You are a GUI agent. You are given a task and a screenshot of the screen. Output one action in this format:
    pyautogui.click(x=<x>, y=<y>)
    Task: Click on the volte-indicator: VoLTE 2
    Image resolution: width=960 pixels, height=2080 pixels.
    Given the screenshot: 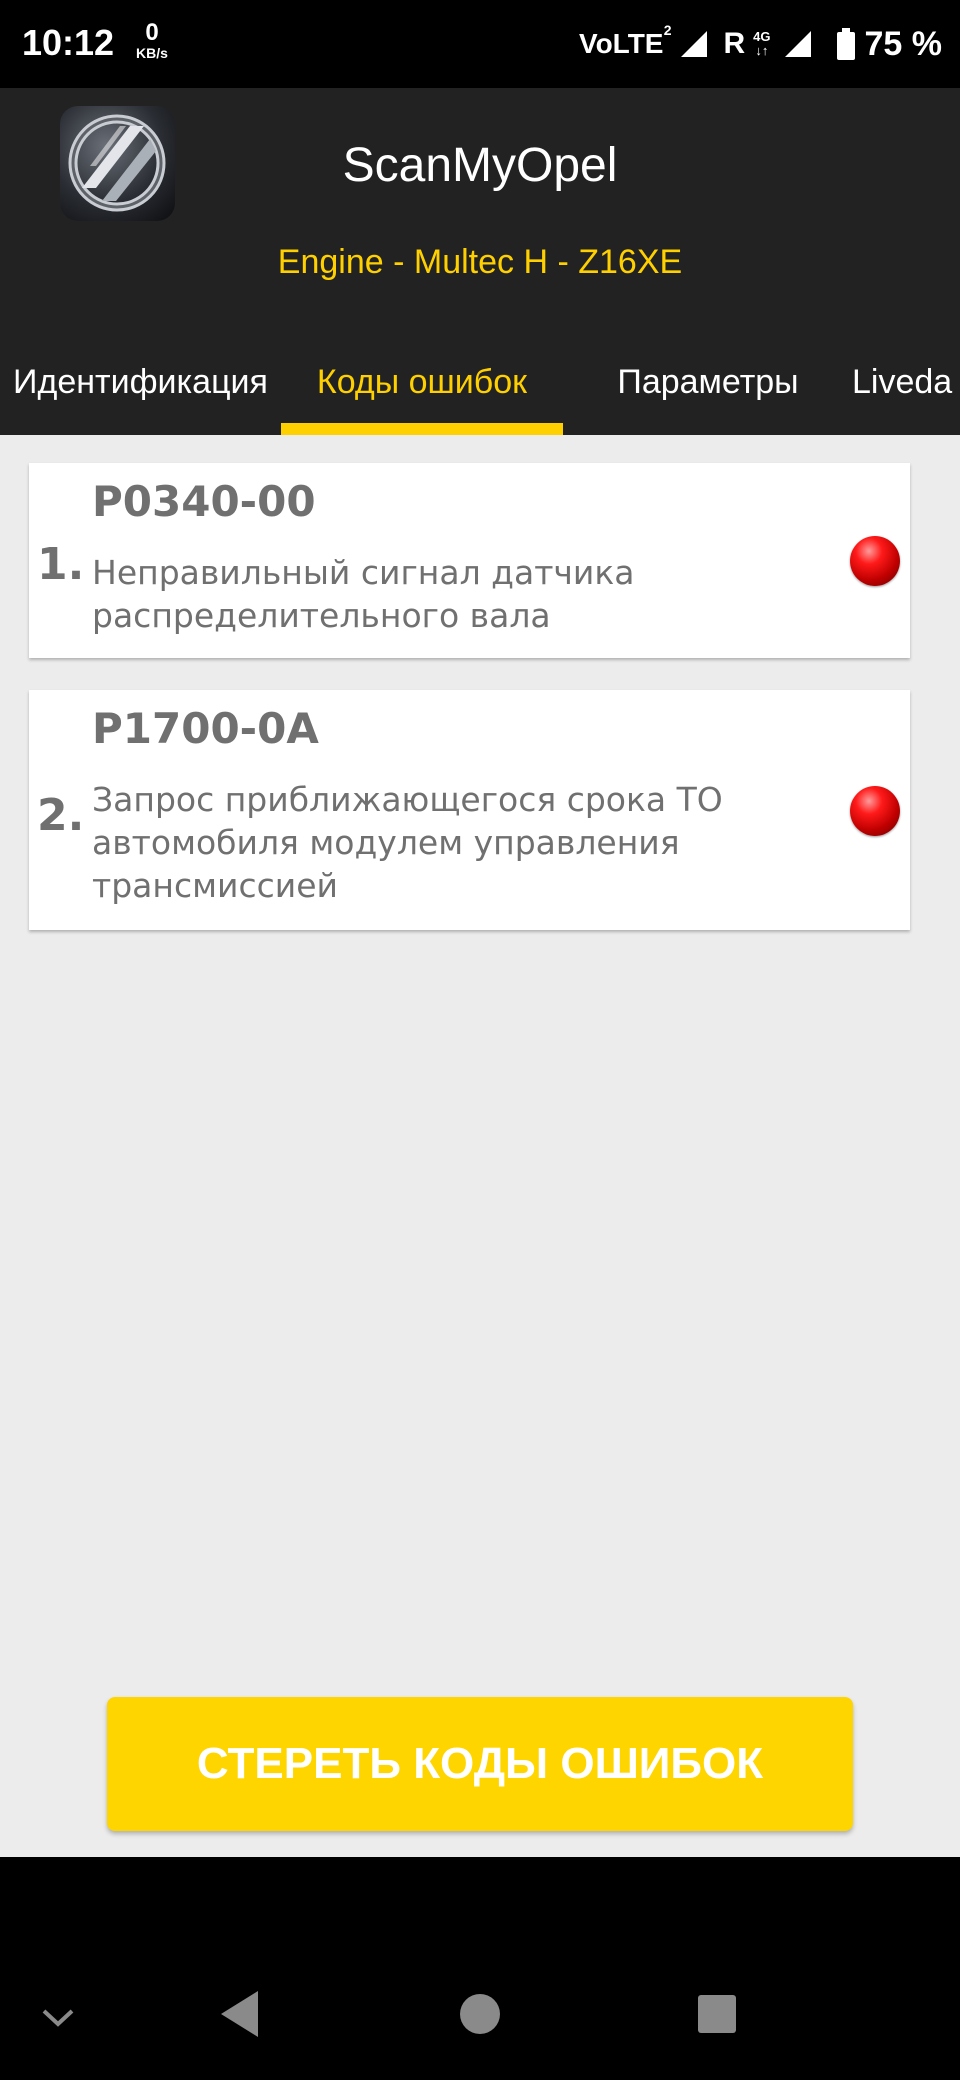 What is the action you would take?
    pyautogui.click(x=625, y=41)
    